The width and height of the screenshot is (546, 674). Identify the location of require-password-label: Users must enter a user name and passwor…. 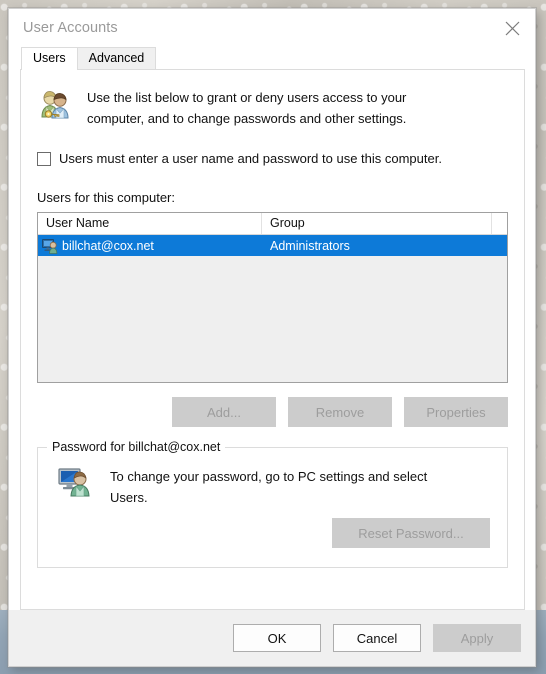
(250, 158).